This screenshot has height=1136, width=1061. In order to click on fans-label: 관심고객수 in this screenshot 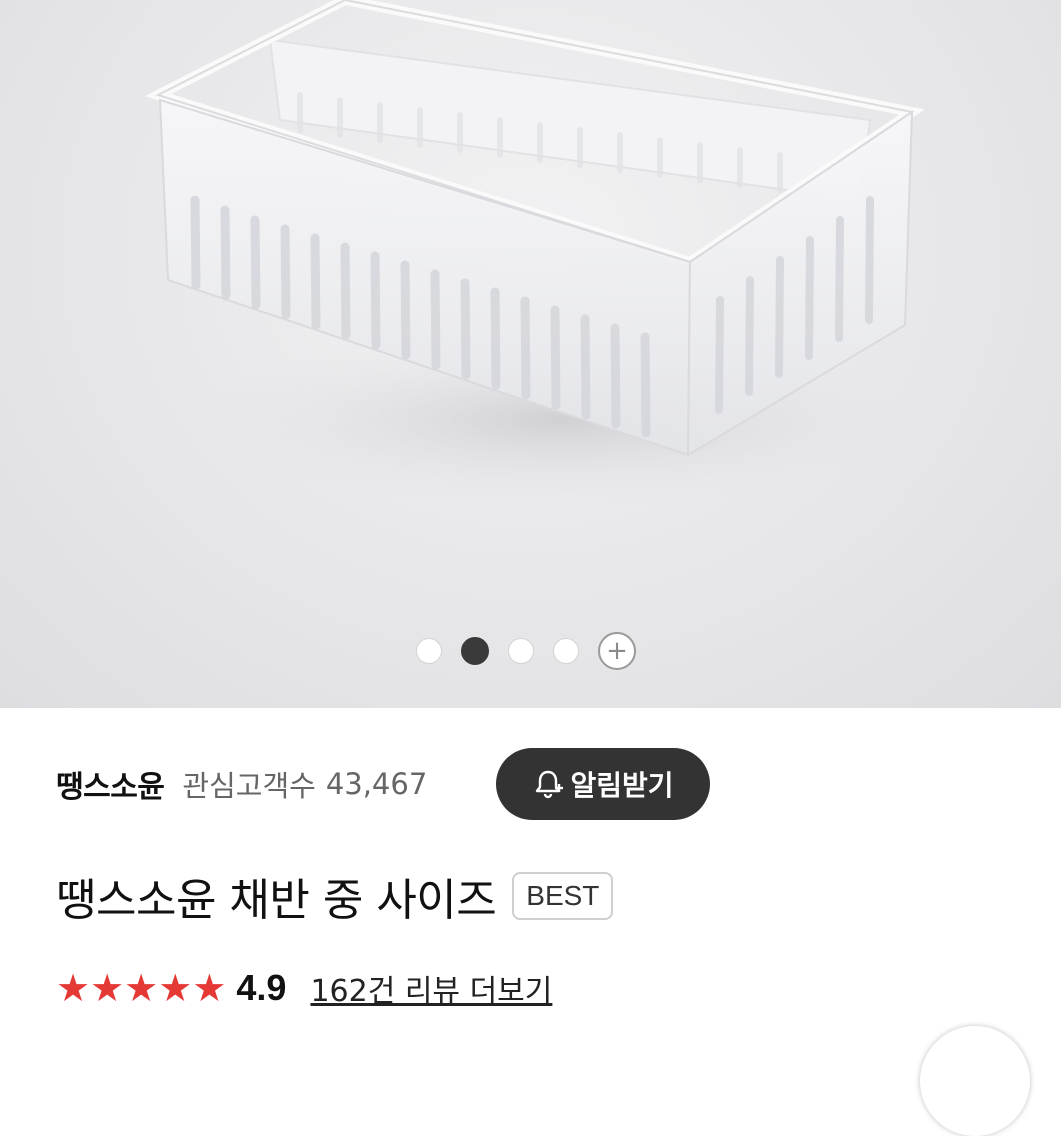, I will do `click(249, 786)`.